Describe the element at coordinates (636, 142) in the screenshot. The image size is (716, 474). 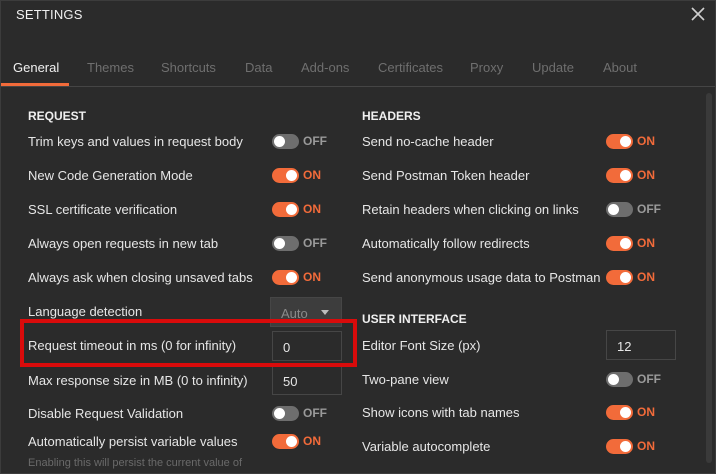
I see `toggle-no-cache: ON` at that location.